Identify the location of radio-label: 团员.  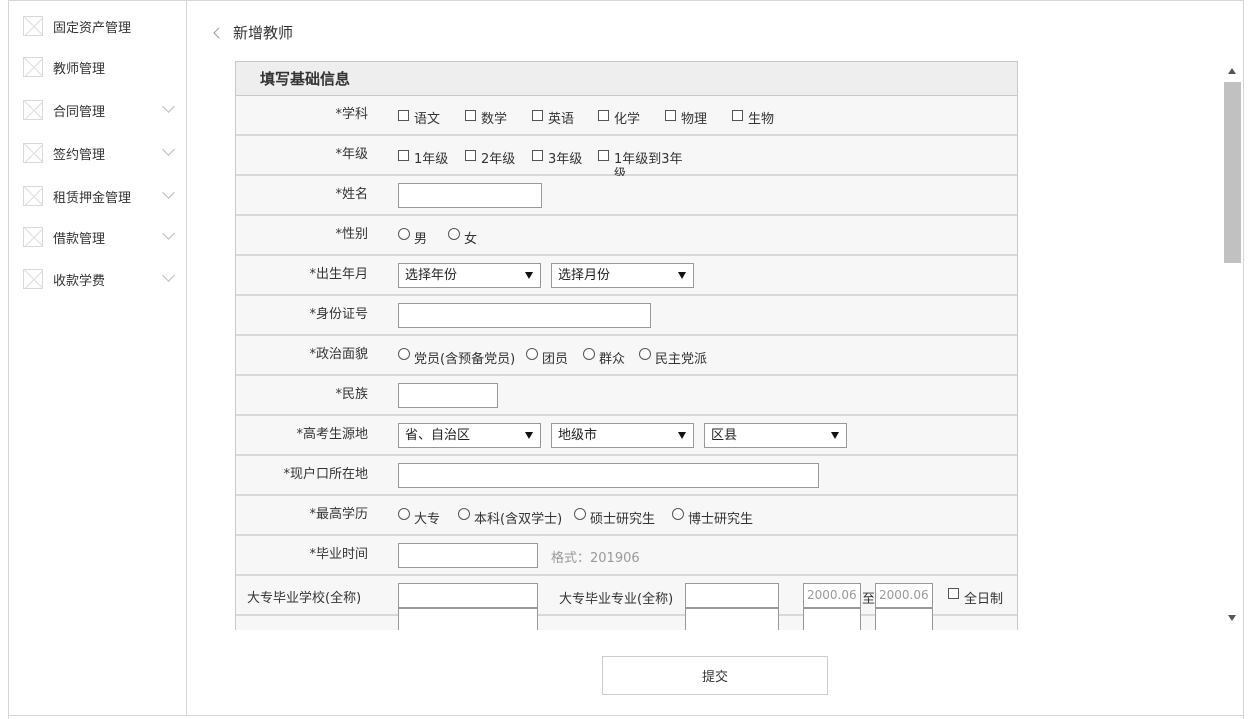
(555, 359).